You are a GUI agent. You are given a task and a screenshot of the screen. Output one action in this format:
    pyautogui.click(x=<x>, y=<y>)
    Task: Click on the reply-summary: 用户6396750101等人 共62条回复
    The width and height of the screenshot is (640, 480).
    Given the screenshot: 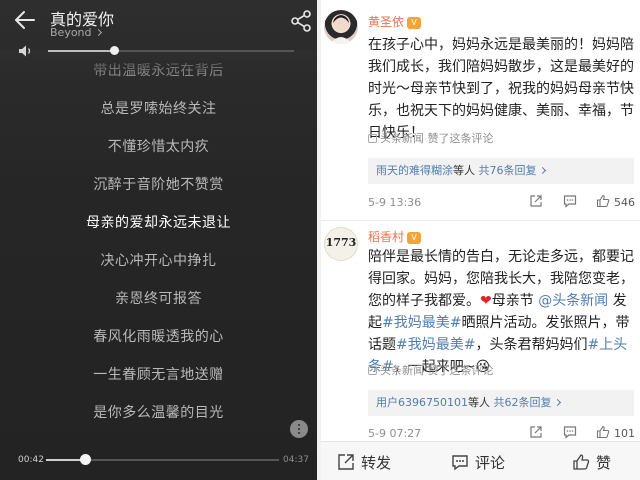 What is the action you would take?
    pyautogui.click(x=501, y=403)
    